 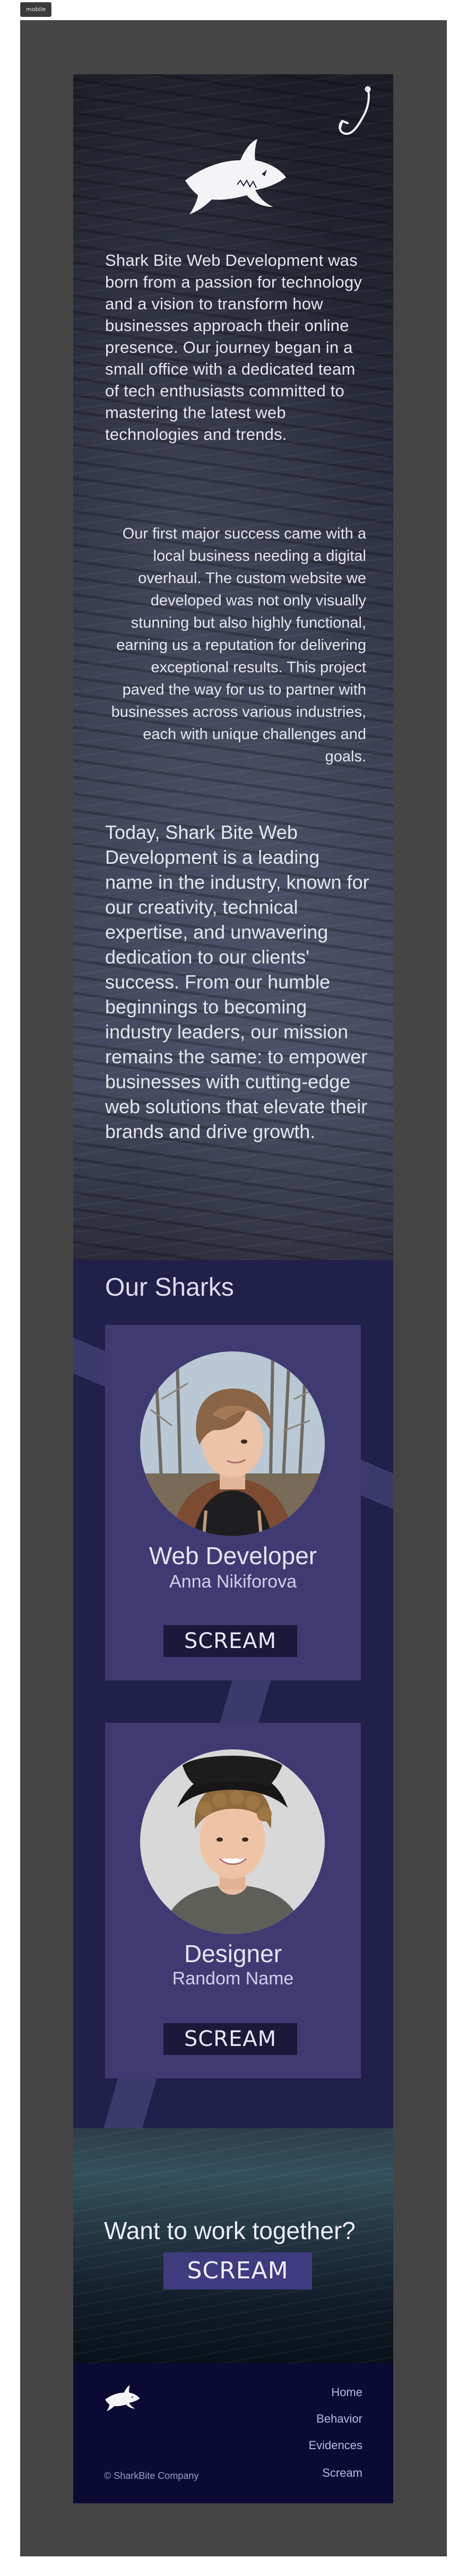 I want to click on cta-scream-button: SCREAM, so click(x=237, y=2270).